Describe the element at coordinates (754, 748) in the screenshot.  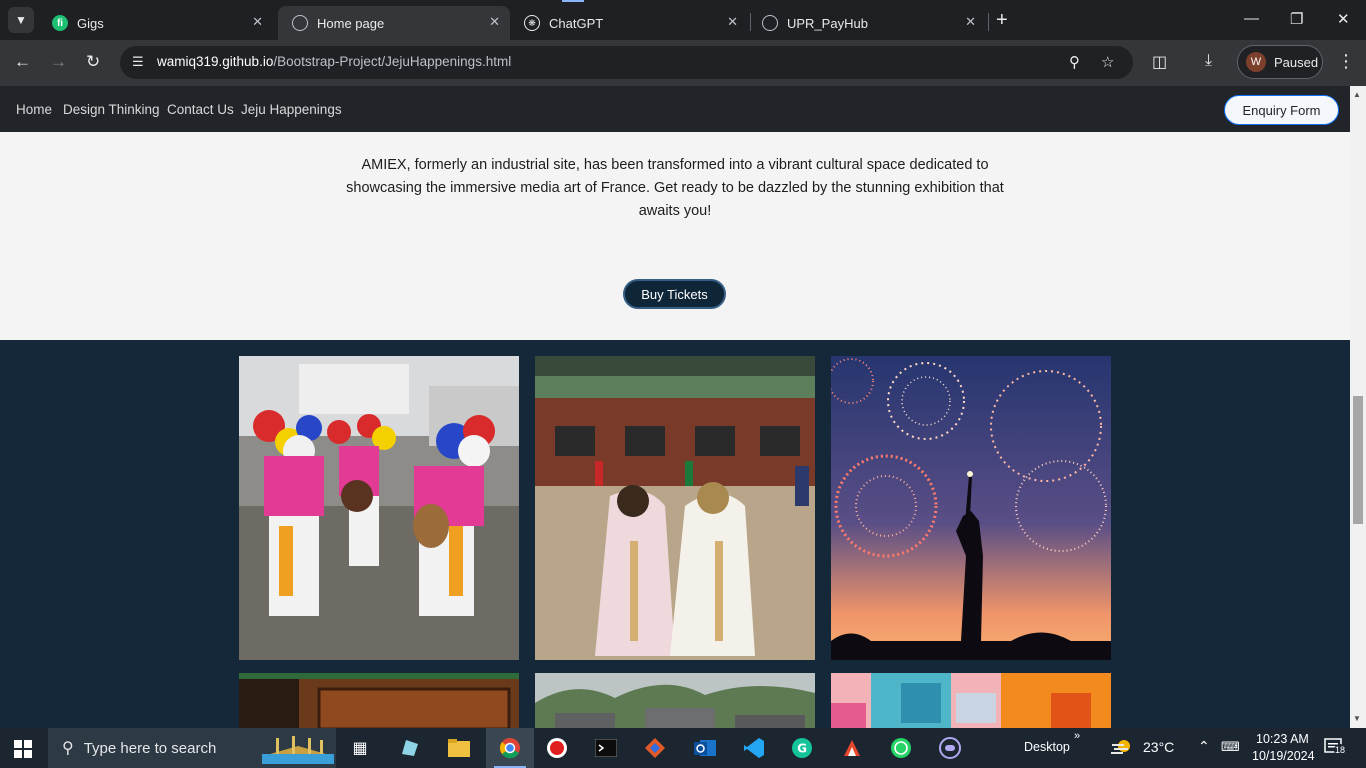
I see `vscode-icon` at that location.